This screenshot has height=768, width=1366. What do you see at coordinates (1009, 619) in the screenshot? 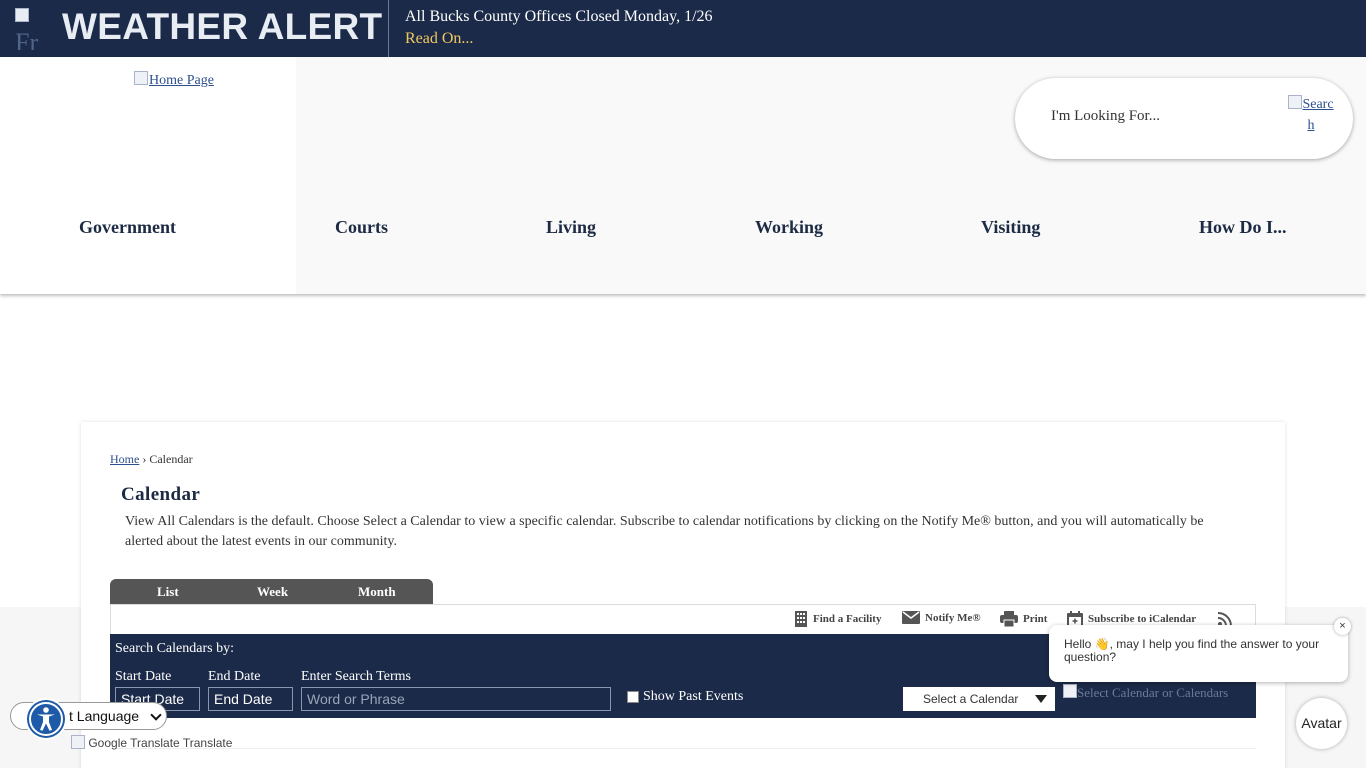
I see `printer-icon` at bounding box center [1009, 619].